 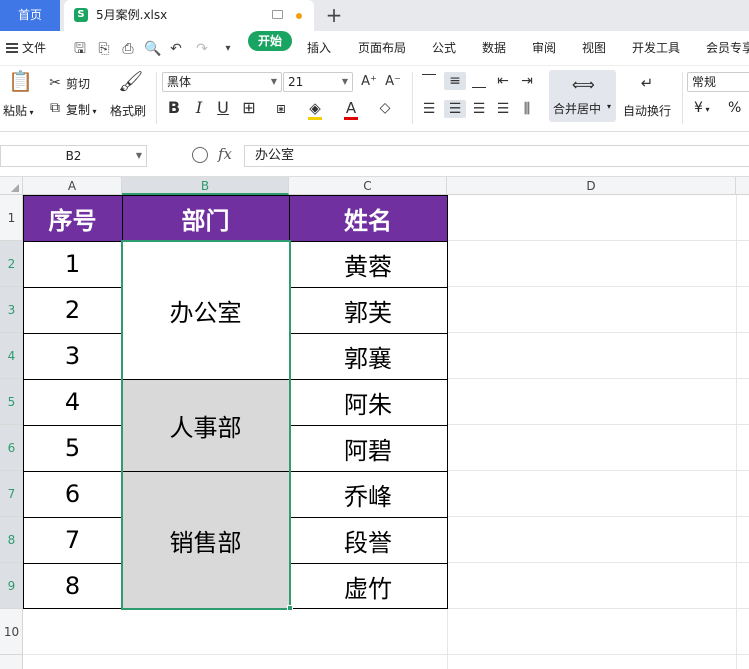 I want to click on redo-icon: ↷, so click(x=202, y=49).